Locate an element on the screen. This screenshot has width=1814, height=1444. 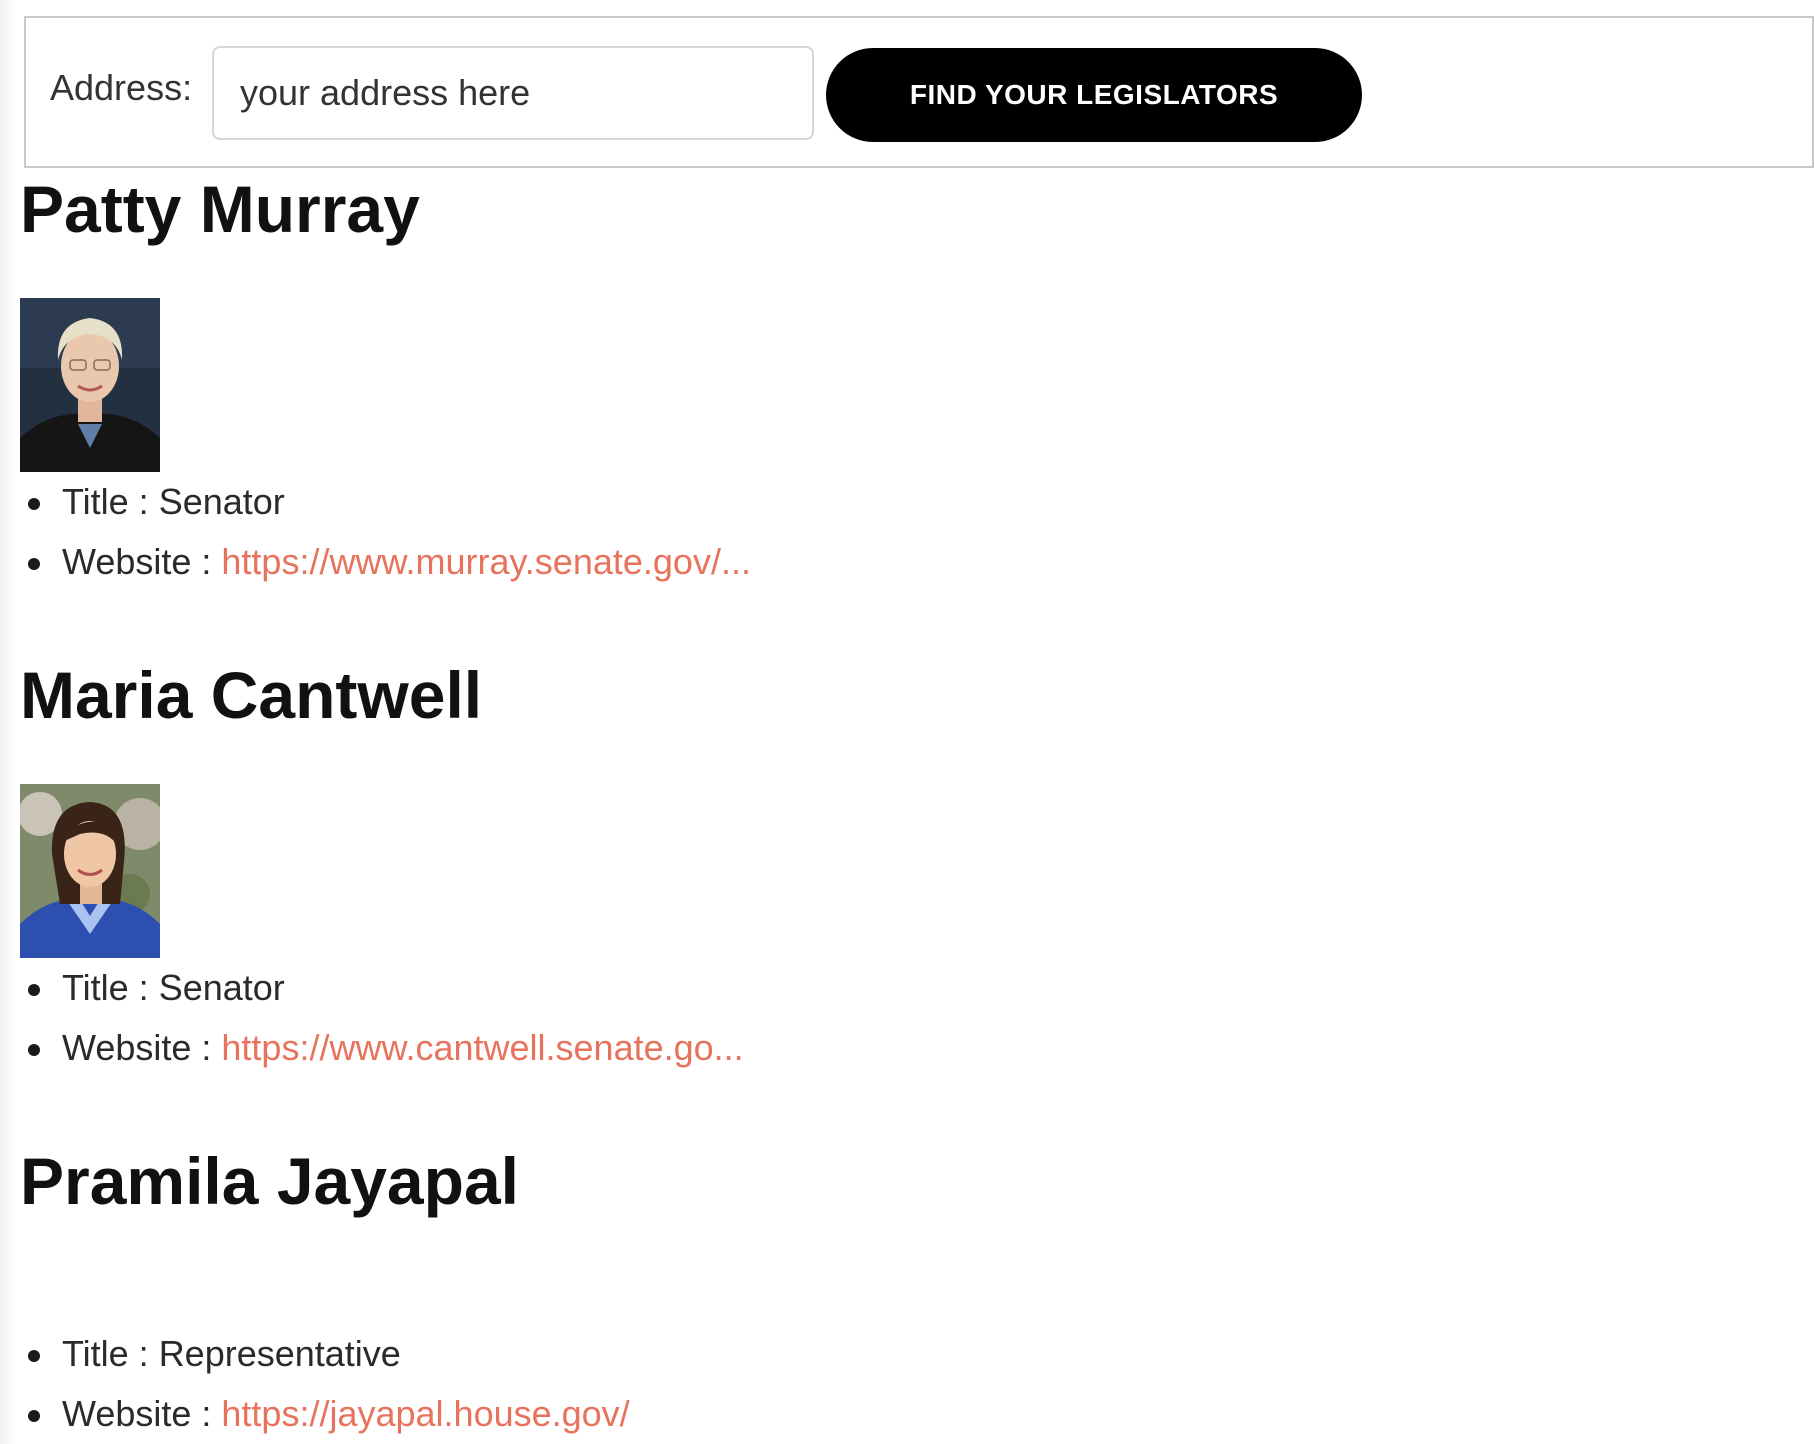
title-value: Representative is located at coordinates (279, 1353).